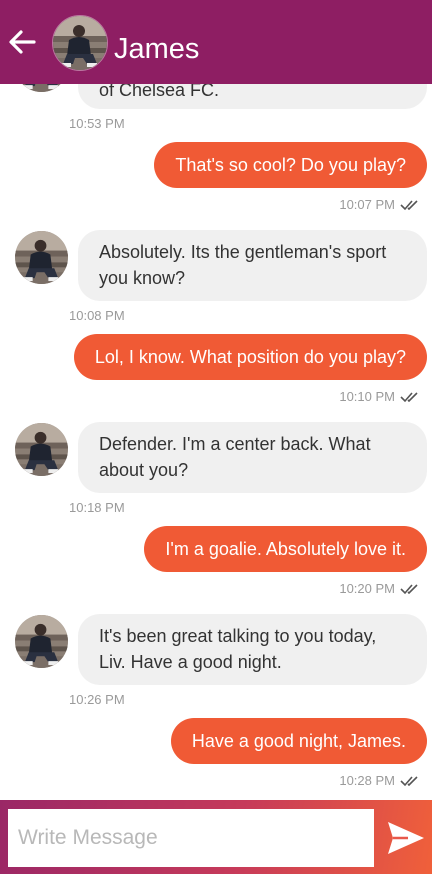 Image resolution: width=432 pixels, height=874 pixels. I want to click on outgoing-message: Lol, I know. What position do you play?, so click(250, 357).